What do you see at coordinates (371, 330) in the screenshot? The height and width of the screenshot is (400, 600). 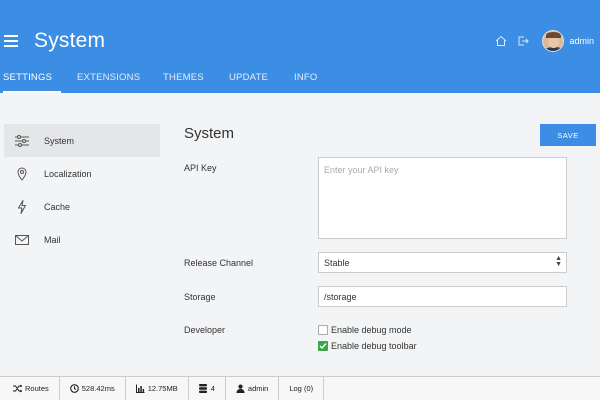 I see `debug-mode-label: Enable debug mode` at bounding box center [371, 330].